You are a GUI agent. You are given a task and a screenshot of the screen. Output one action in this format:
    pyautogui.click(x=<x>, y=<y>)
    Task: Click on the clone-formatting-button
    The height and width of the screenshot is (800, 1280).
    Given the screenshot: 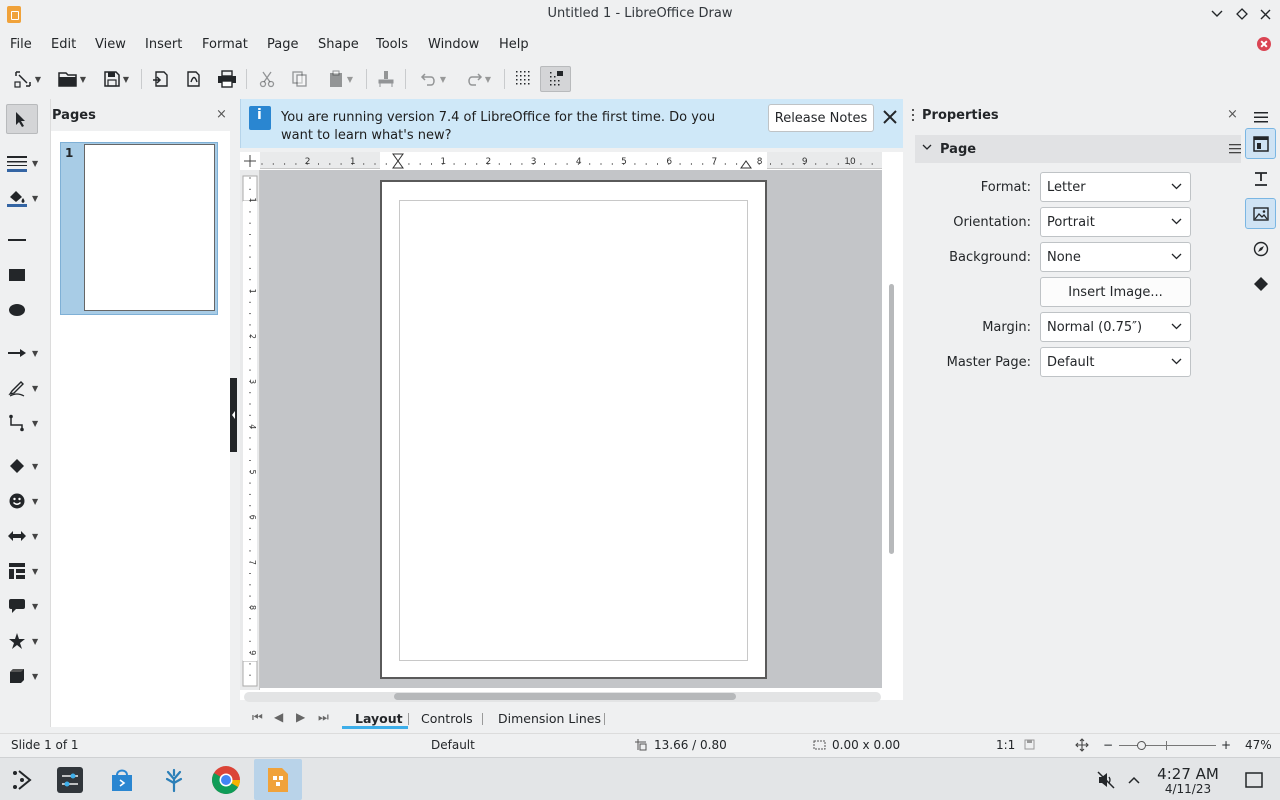 What is the action you would take?
    pyautogui.click(x=386, y=79)
    